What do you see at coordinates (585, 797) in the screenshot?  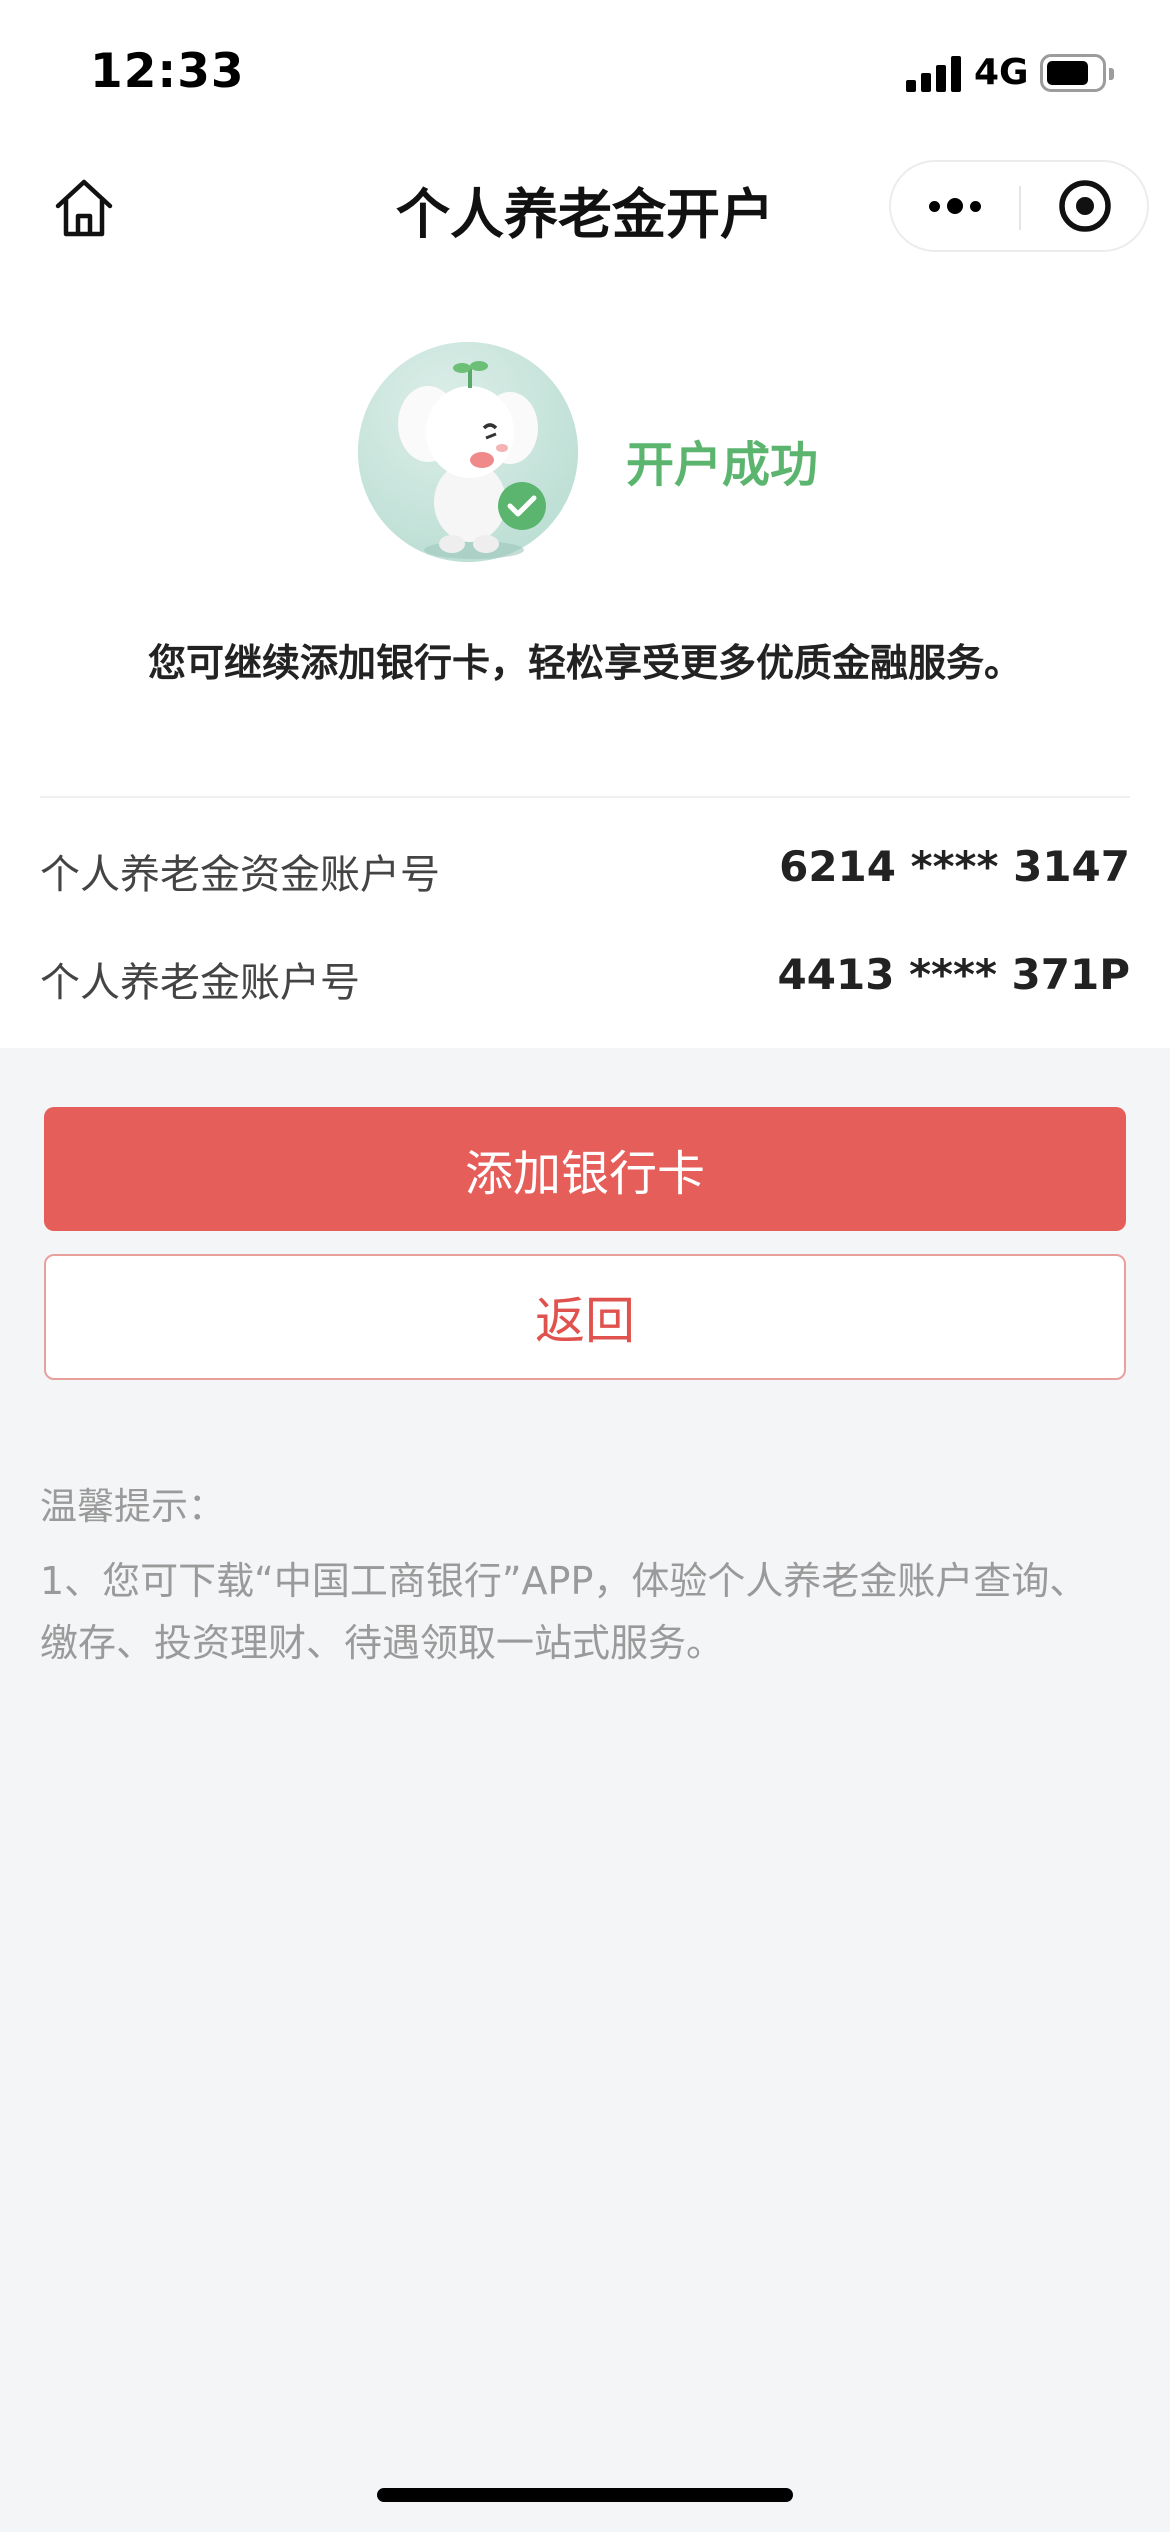 I see `divider` at bounding box center [585, 797].